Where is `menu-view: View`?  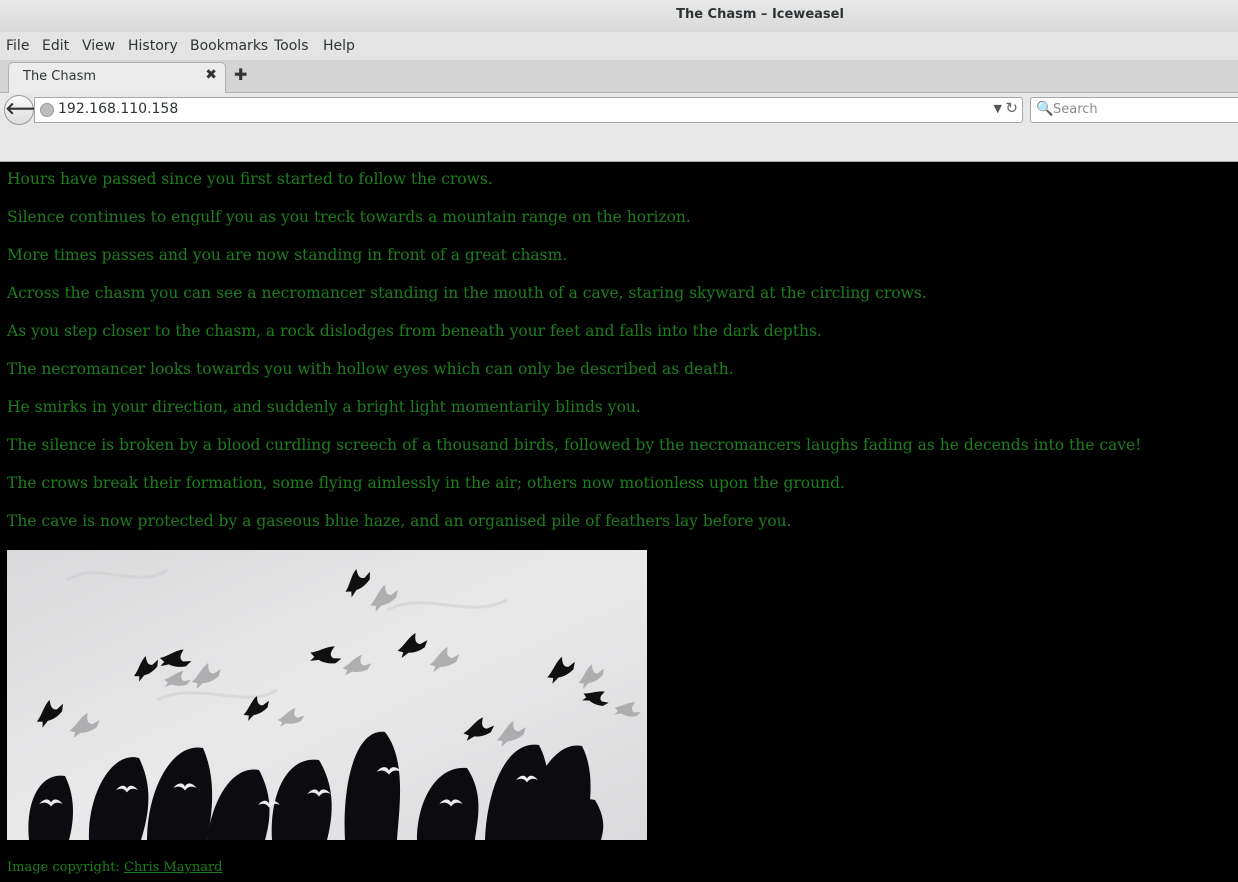 menu-view: View is located at coordinates (98, 46).